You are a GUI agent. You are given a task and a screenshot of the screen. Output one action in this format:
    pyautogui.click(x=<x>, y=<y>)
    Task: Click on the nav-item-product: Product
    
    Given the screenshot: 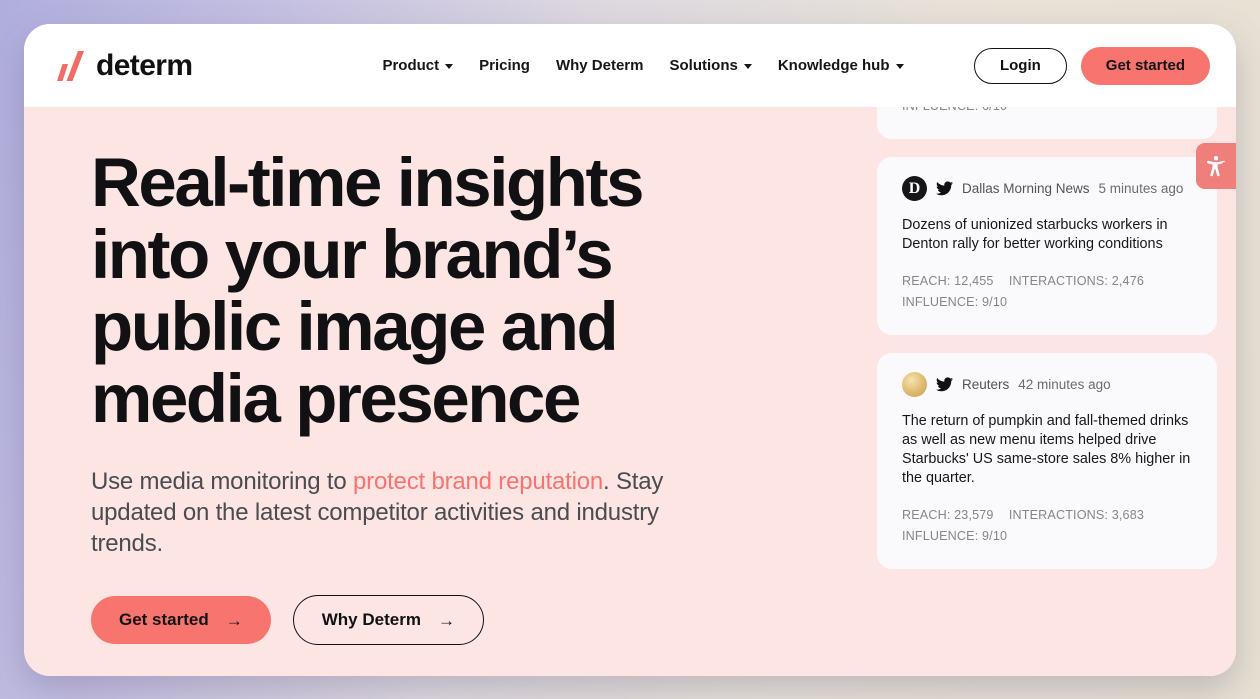 What is the action you would take?
    pyautogui.click(x=418, y=65)
    